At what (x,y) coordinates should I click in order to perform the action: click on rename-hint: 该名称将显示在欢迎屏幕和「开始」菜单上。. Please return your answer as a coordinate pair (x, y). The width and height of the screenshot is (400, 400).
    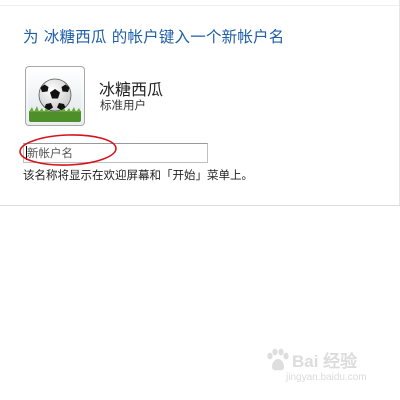
    Looking at the image, I should click on (138, 175).